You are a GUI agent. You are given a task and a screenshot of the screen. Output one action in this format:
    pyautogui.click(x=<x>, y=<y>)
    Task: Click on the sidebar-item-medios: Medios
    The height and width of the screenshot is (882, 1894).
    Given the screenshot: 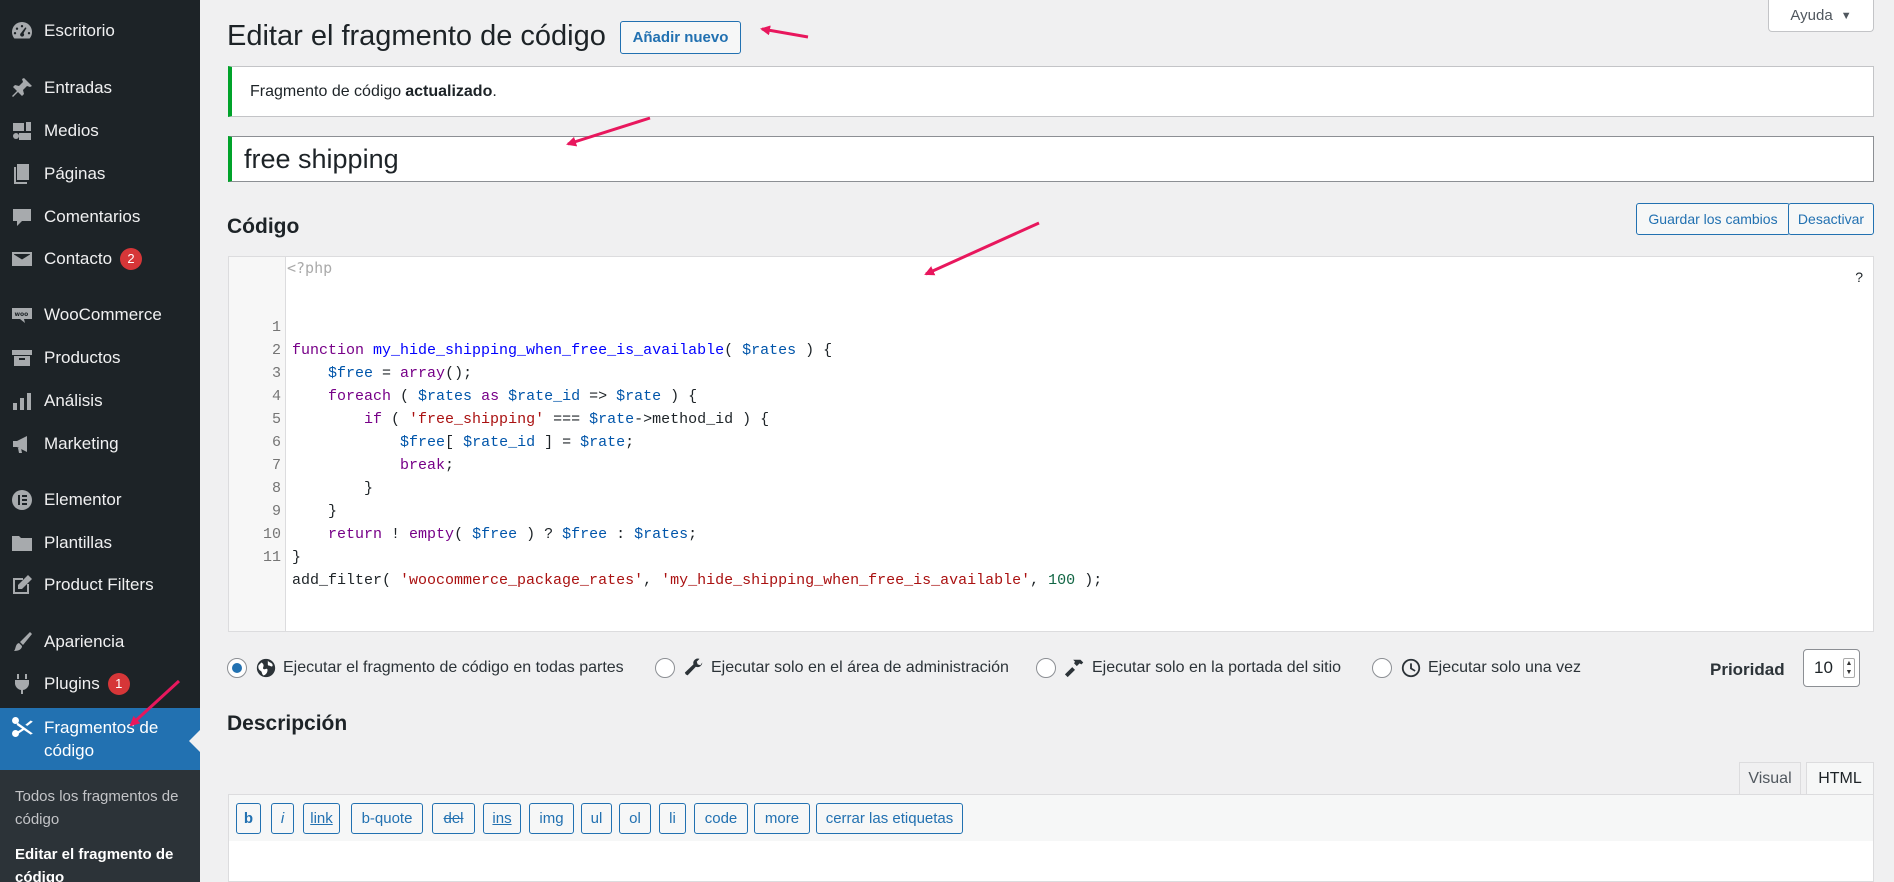 What is the action you would take?
    pyautogui.click(x=100, y=131)
    